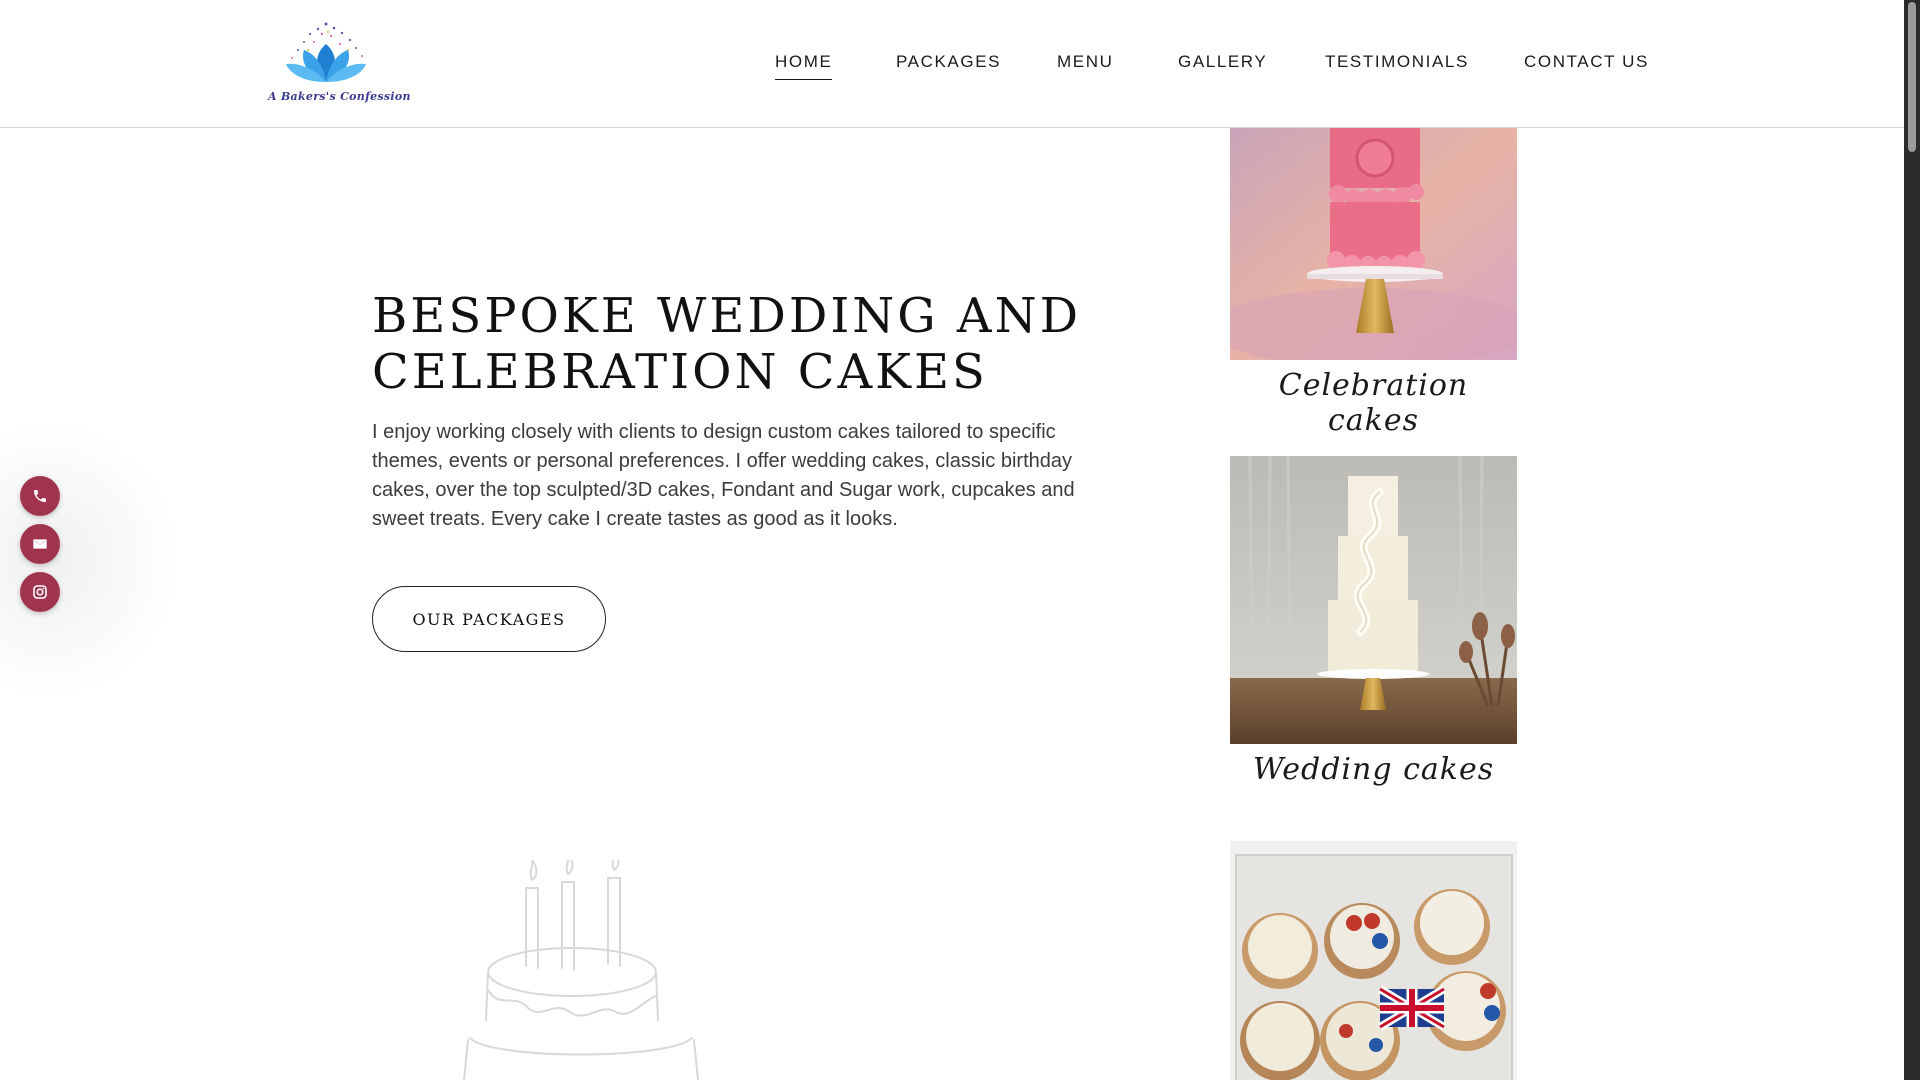  I want to click on celebration-cake-image, so click(1373, 244).